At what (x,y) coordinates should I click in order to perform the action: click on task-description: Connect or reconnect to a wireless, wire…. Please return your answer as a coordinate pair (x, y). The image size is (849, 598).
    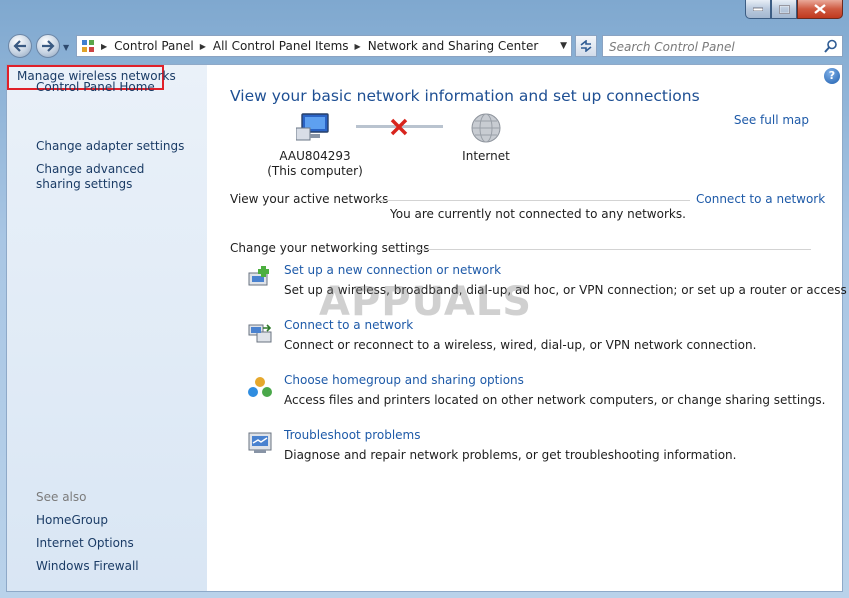
    Looking at the image, I should click on (520, 345).